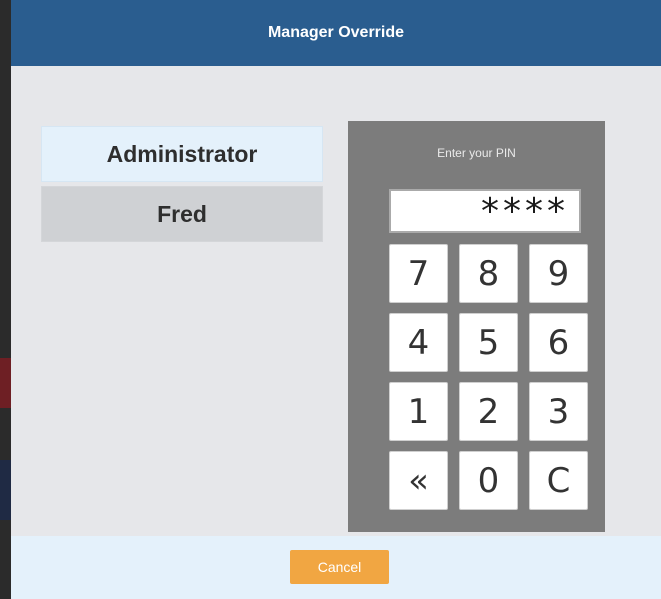  I want to click on backspace-key: «, so click(418, 480).